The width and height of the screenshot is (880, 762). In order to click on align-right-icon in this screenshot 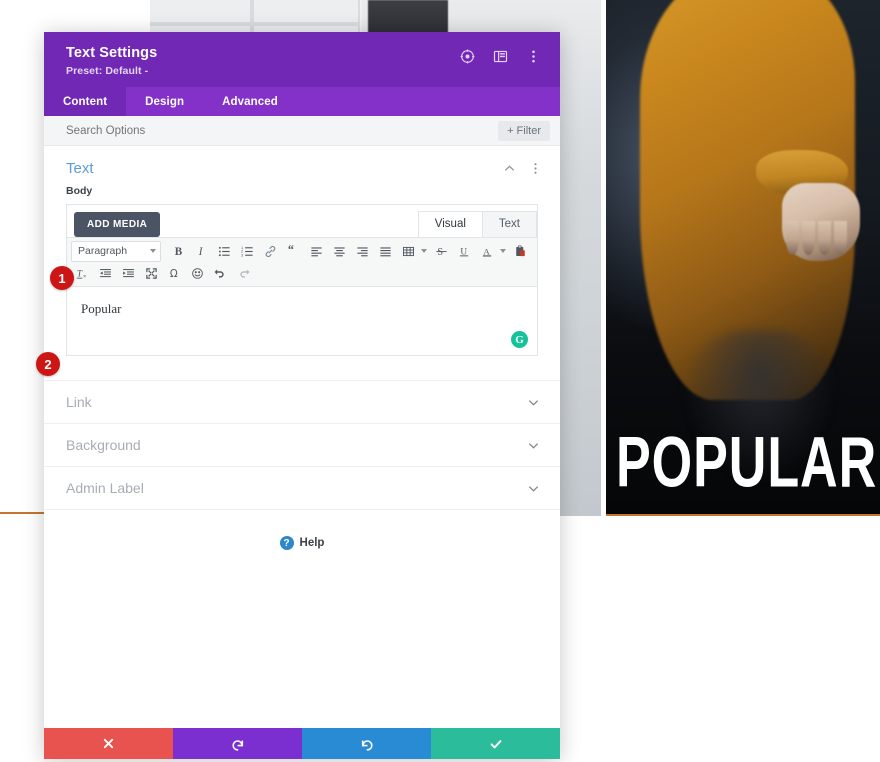, I will do `click(362, 251)`.